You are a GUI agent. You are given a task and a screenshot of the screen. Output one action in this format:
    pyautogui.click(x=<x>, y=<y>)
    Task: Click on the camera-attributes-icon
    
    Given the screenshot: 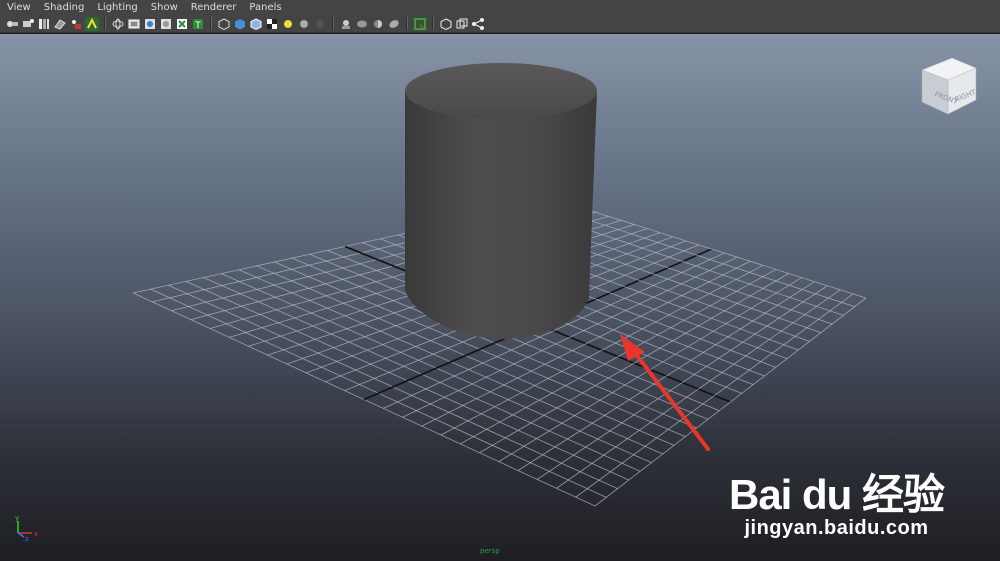 What is the action you would take?
    pyautogui.click(x=28, y=24)
    